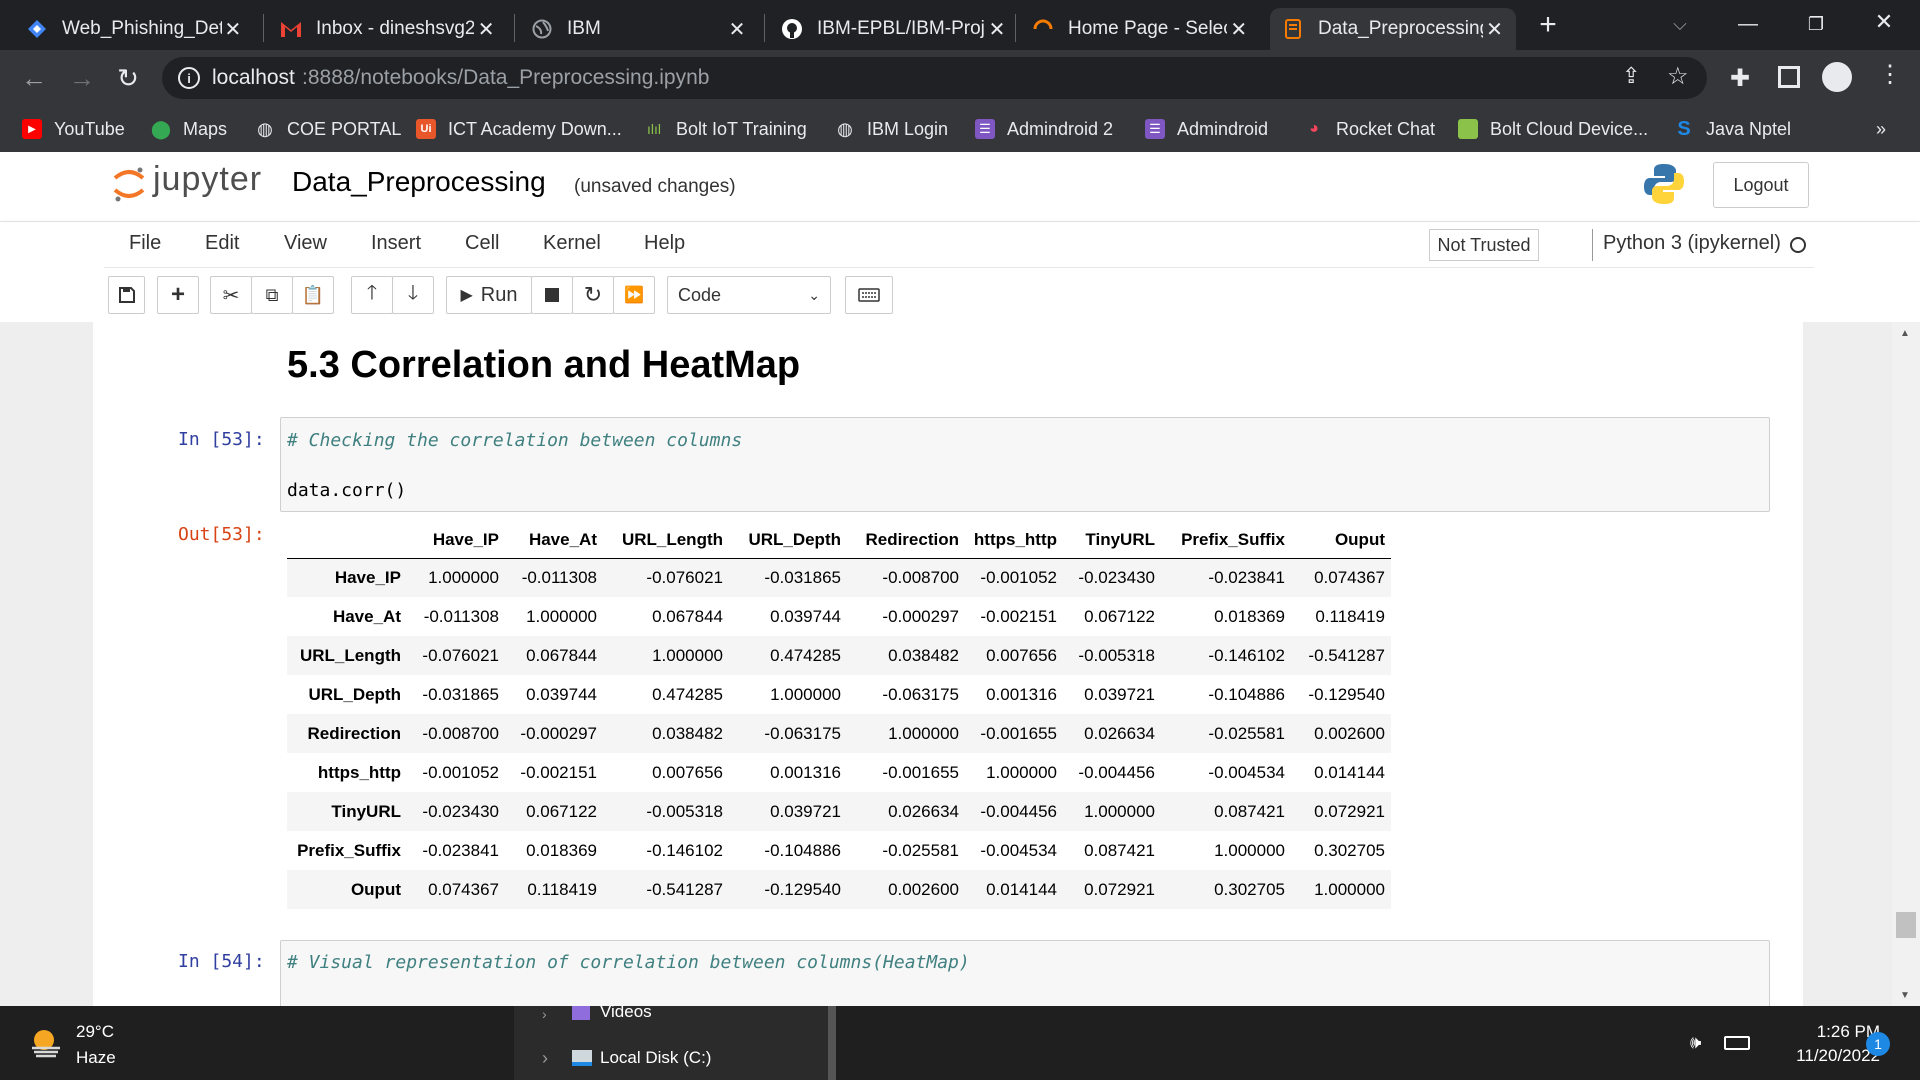  Describe the element at coordinates (792, 29) in the screenshot. I see `github-icon` at that location.